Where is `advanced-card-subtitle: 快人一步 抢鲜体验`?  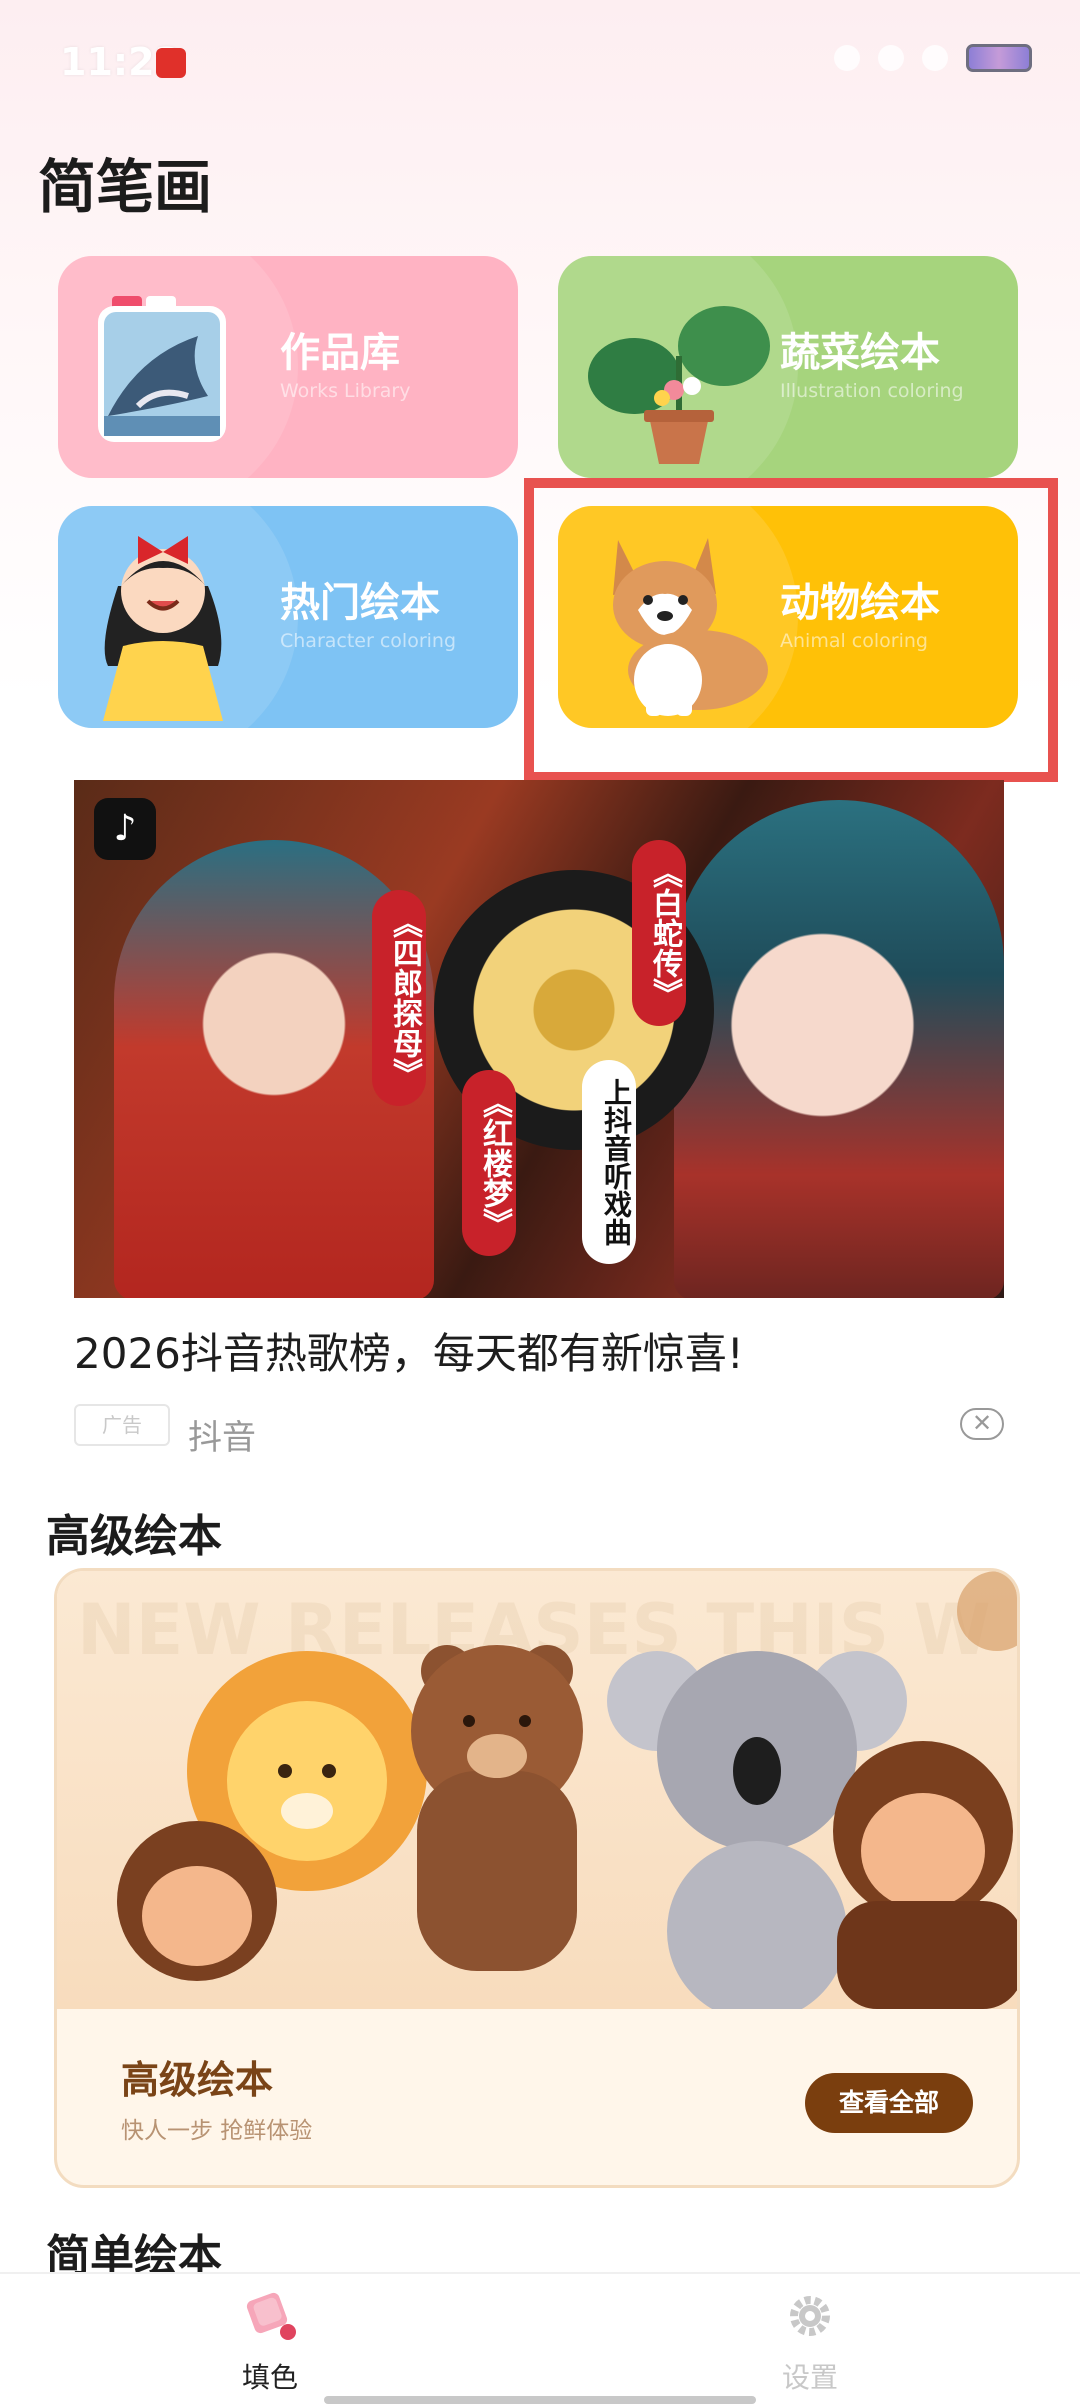
advanced-card-subtitle: 快人一步 抢鲜体验 is located at coordinates (217, 2131).